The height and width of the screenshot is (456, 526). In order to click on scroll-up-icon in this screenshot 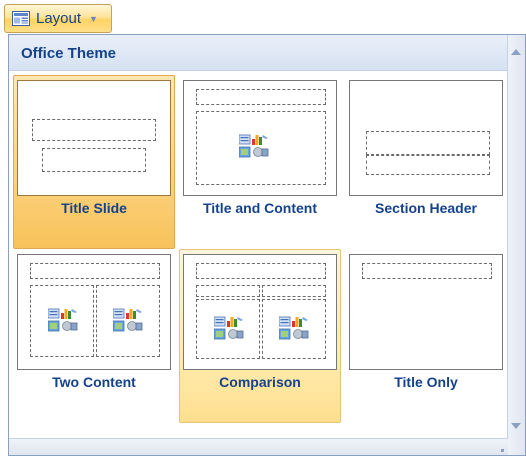, I will do `click(516, 52)`.